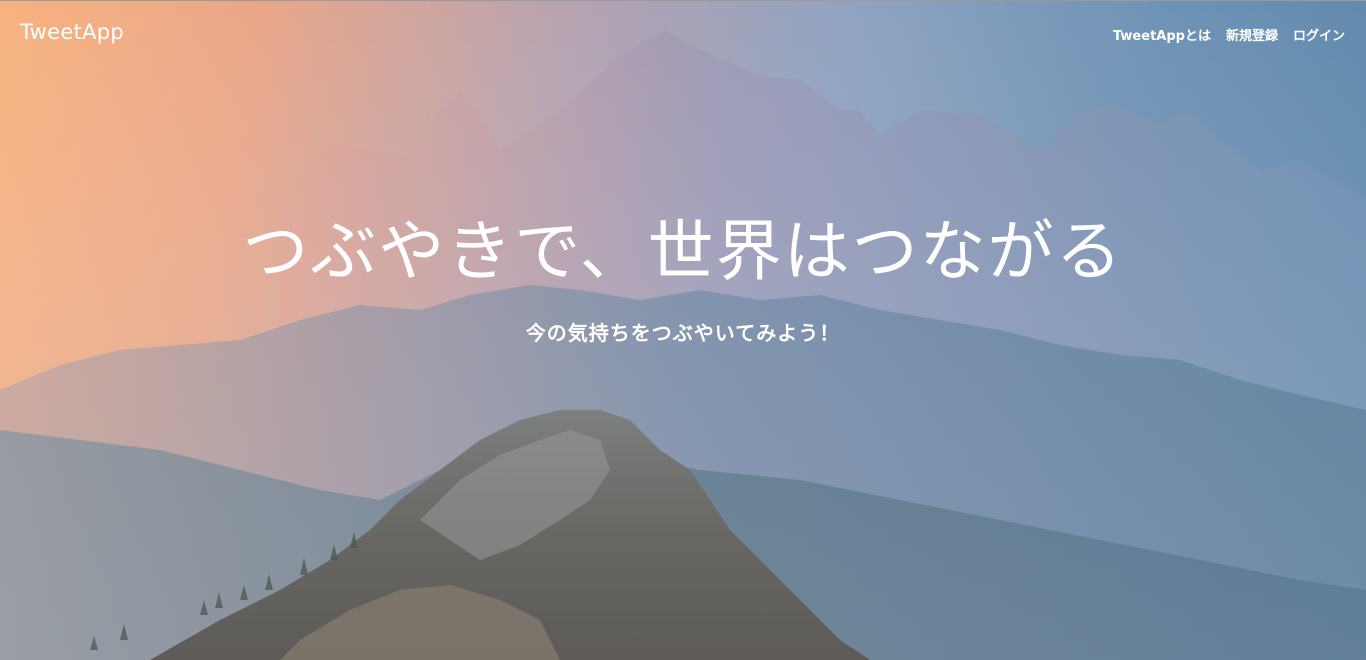 Image resolution: width=1366 pixels, height=660 pixels. What do you see at coordinates (683, 333) in the screenshot?
I see `hero-subtitle: 今の気持ちをつぶやいてみよう！` at bounding box center [683, 333].